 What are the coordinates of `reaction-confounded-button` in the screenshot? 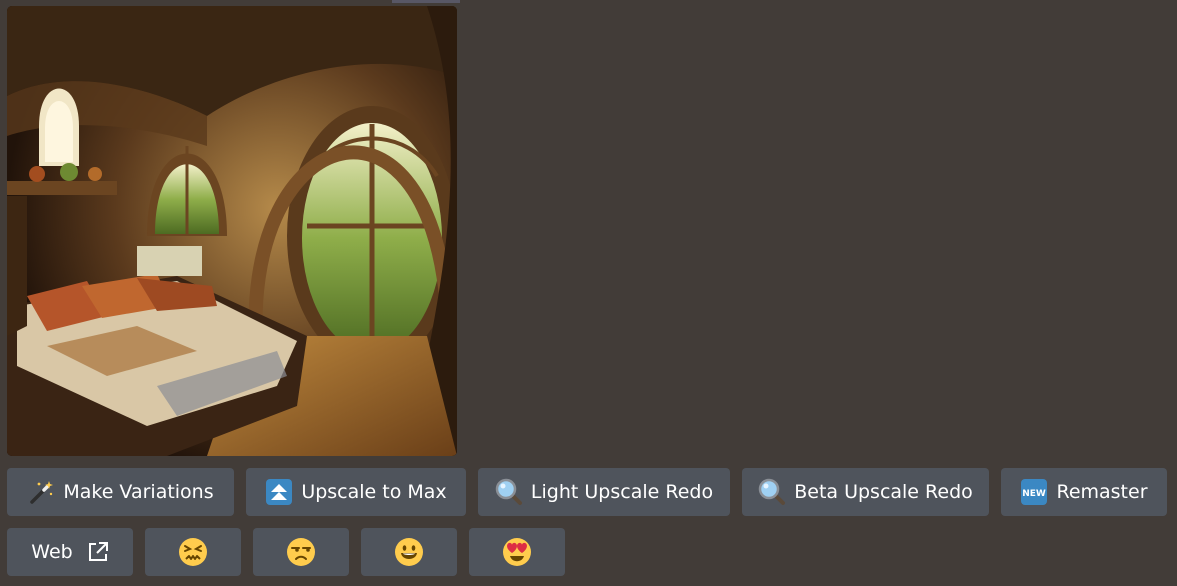 It's located at (193, 552).